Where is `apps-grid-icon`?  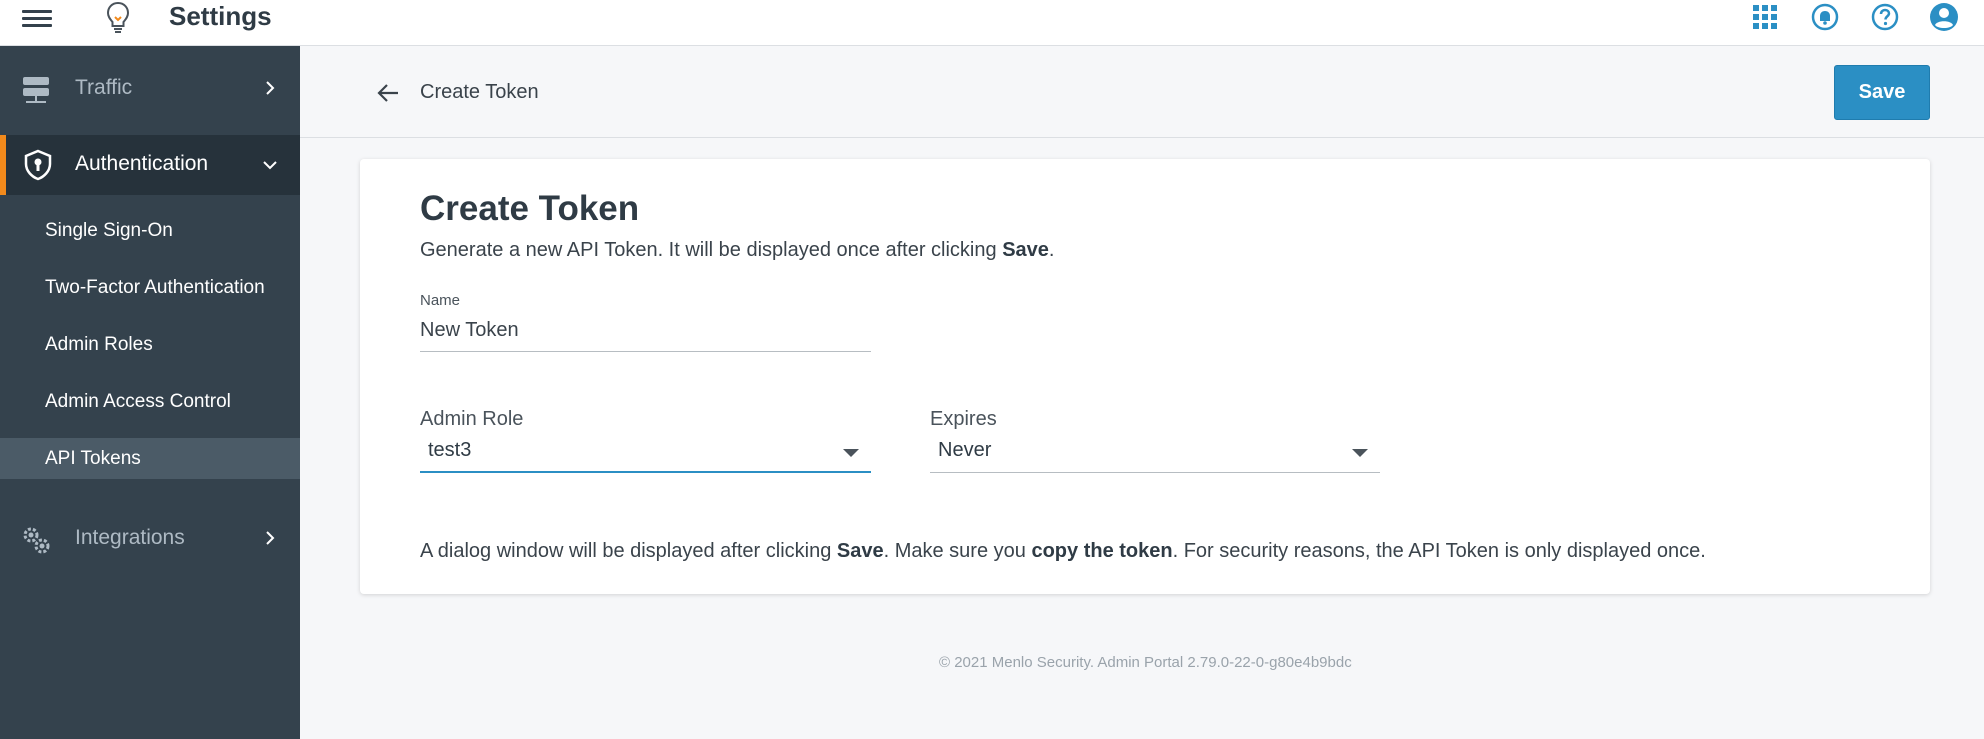 apps-grid-icon is located at coordinates (1765, 17).